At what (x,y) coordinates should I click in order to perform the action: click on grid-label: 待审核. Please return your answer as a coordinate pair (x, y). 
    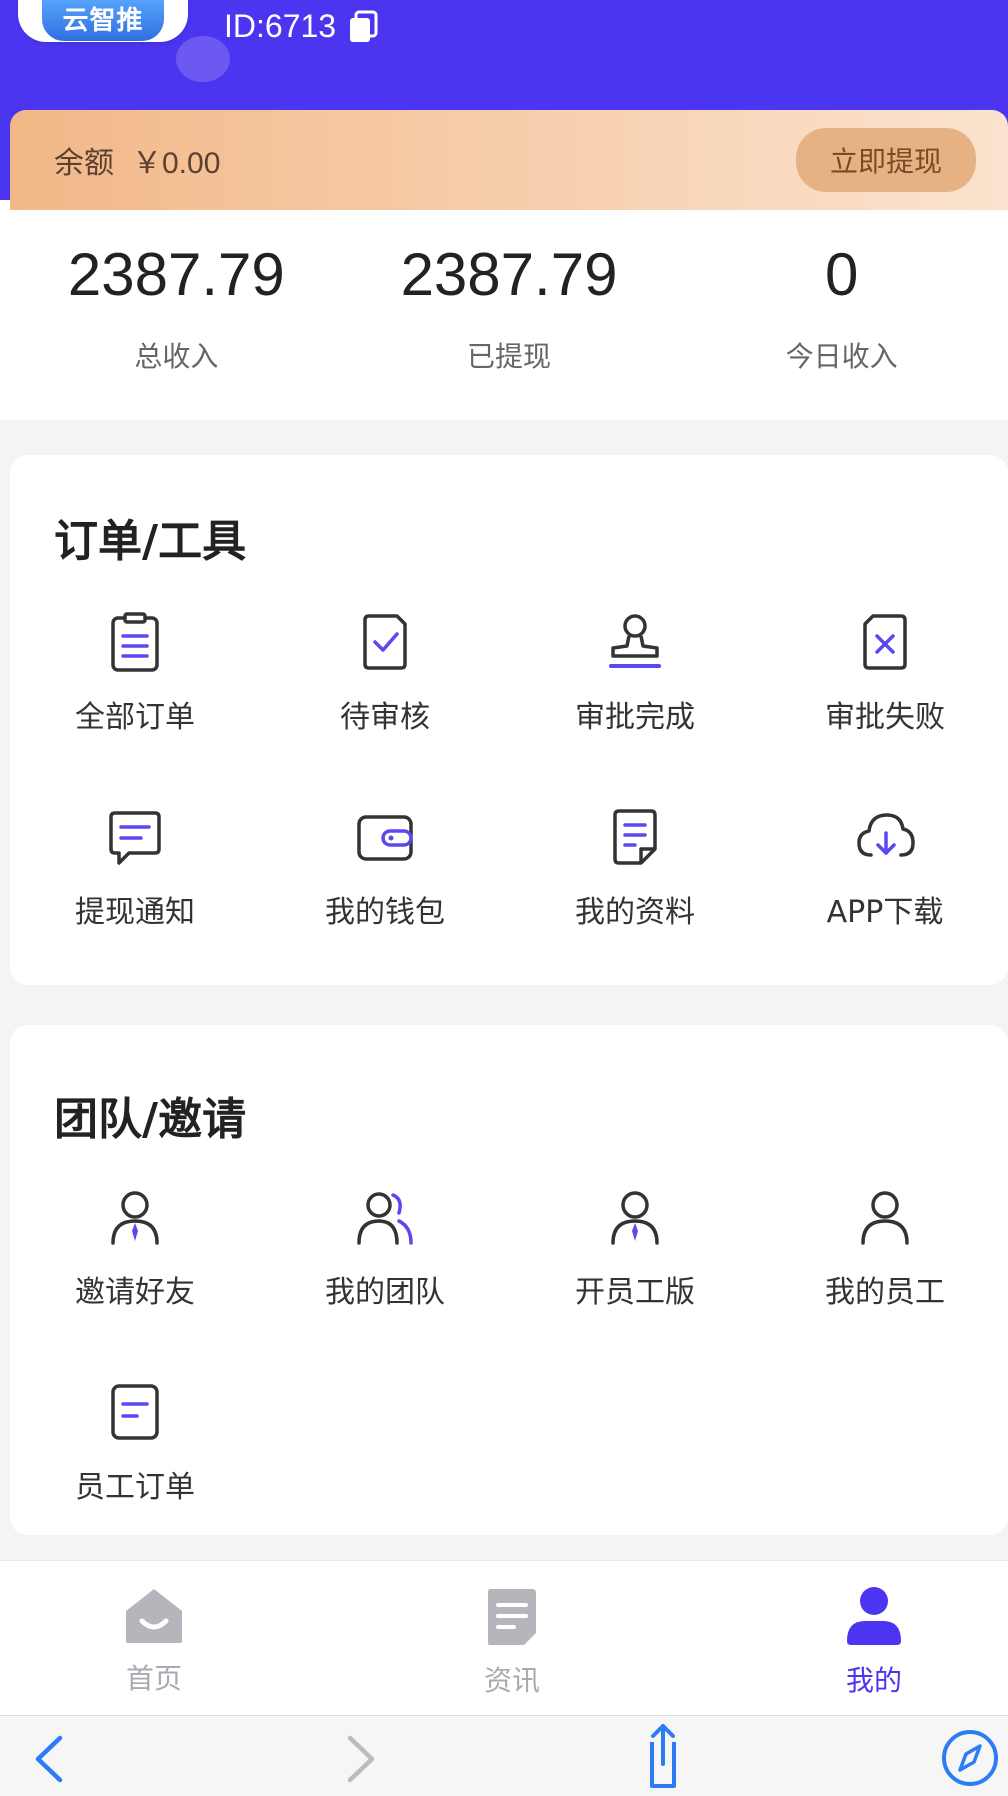
    Looking at the image, I should click on (385, 717).